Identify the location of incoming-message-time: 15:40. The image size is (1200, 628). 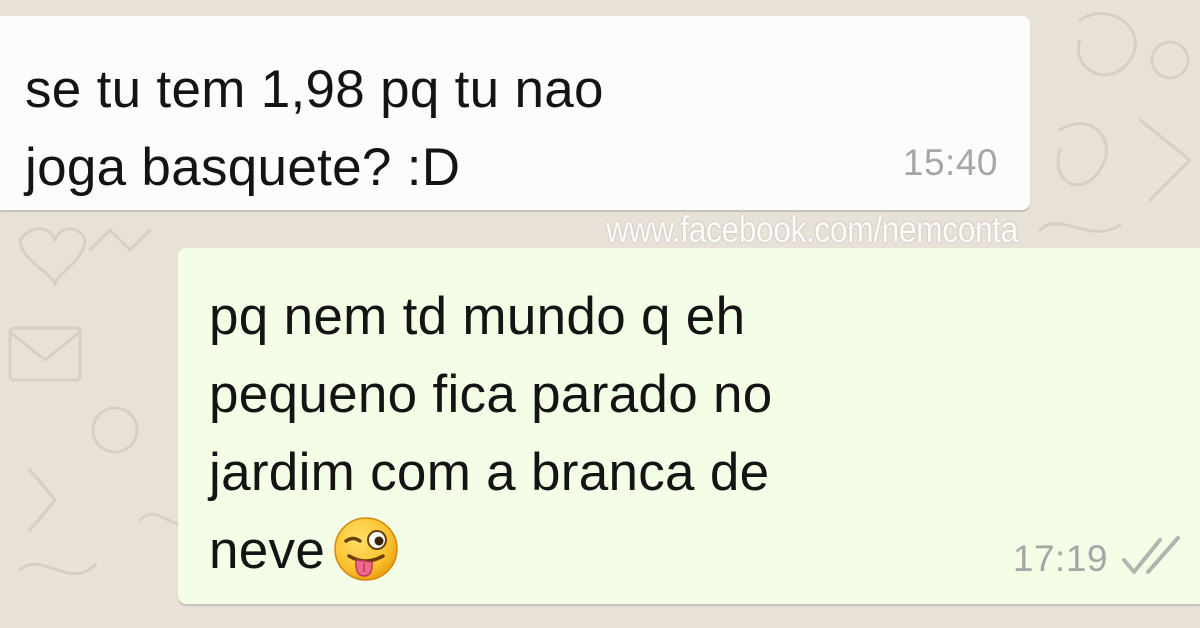
(950, 162).